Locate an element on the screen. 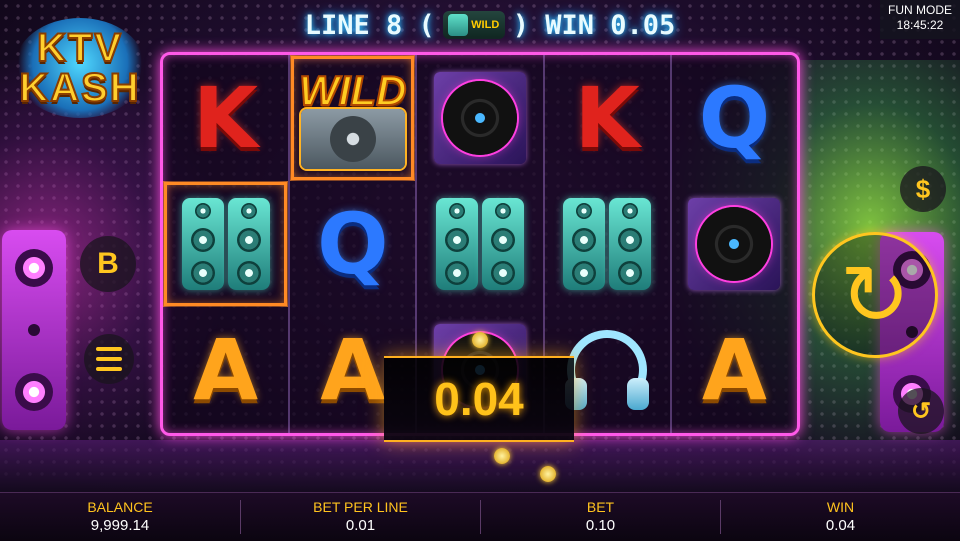 The width and height of the screenshot is (960, 541). wild-symbol: WILD is located at coordinates (352, 118).